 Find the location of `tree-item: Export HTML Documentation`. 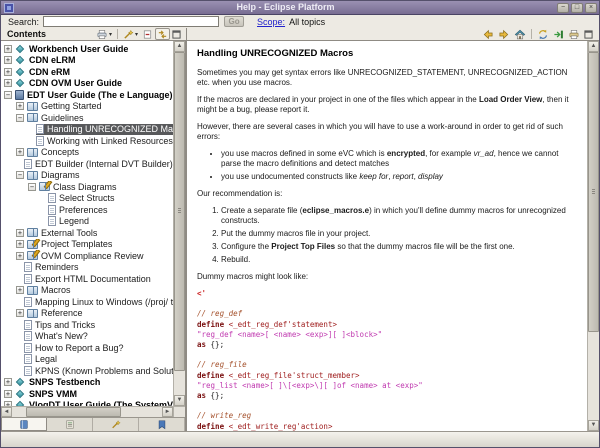

tree-item: Export HTML Documentation is located at coordinates (87, 279).